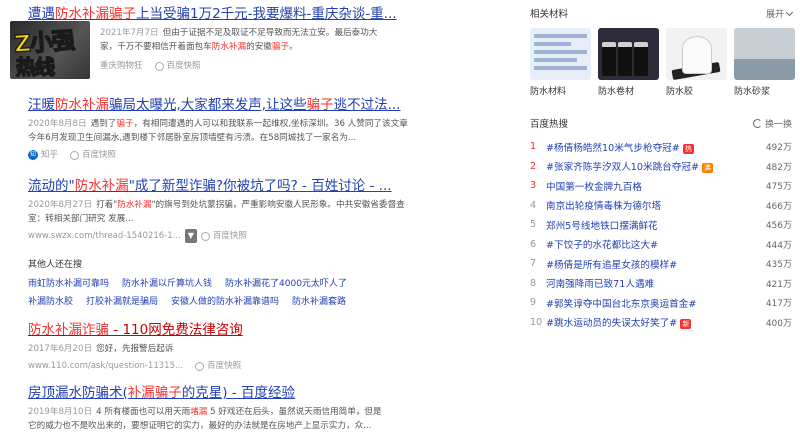  Describe the element at coordinates (50, 302) in the screenshot. I see `related-link: 补漏防水胶` at that location.